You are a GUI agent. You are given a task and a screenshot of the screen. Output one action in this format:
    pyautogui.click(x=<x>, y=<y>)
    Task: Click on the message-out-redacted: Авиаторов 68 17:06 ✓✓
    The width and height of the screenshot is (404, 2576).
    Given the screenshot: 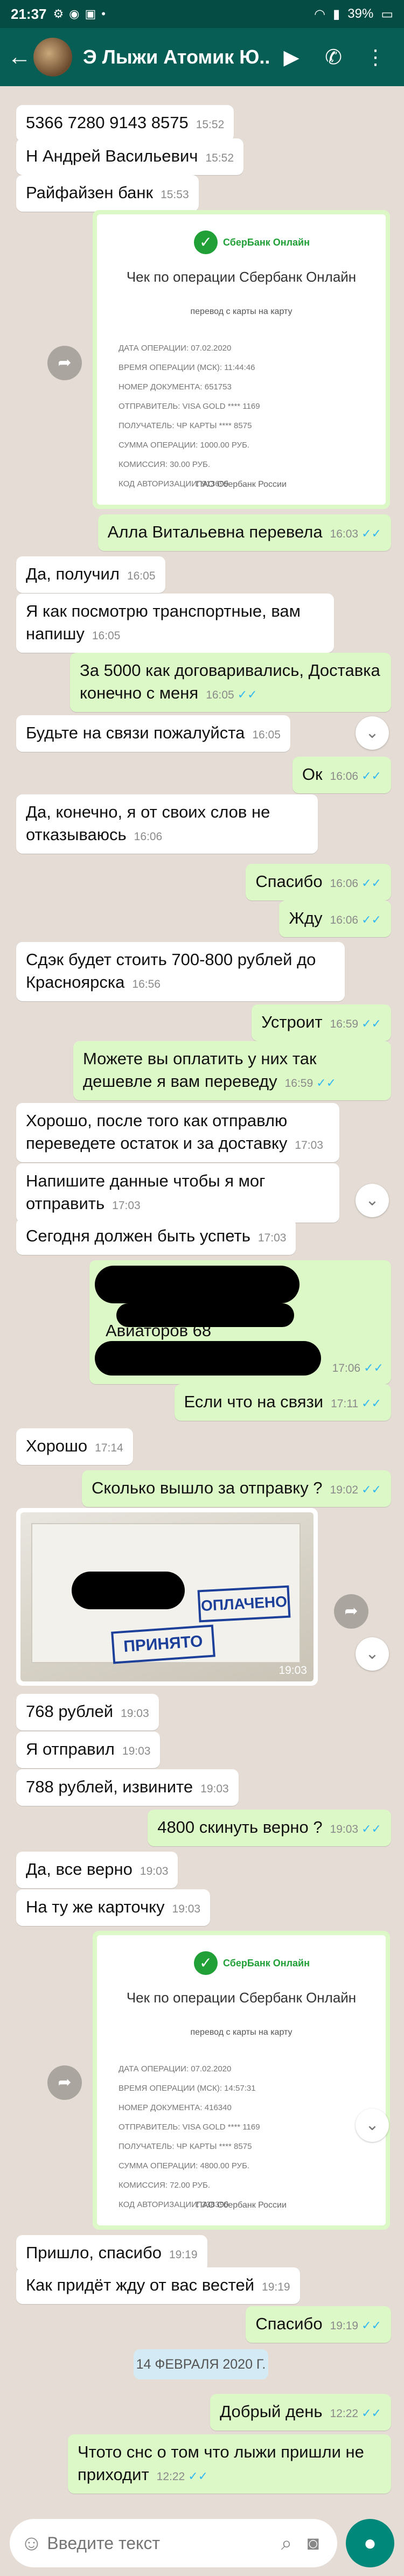 What is the action you would take?
    pyautogui.click(x=240, y=1322)
    